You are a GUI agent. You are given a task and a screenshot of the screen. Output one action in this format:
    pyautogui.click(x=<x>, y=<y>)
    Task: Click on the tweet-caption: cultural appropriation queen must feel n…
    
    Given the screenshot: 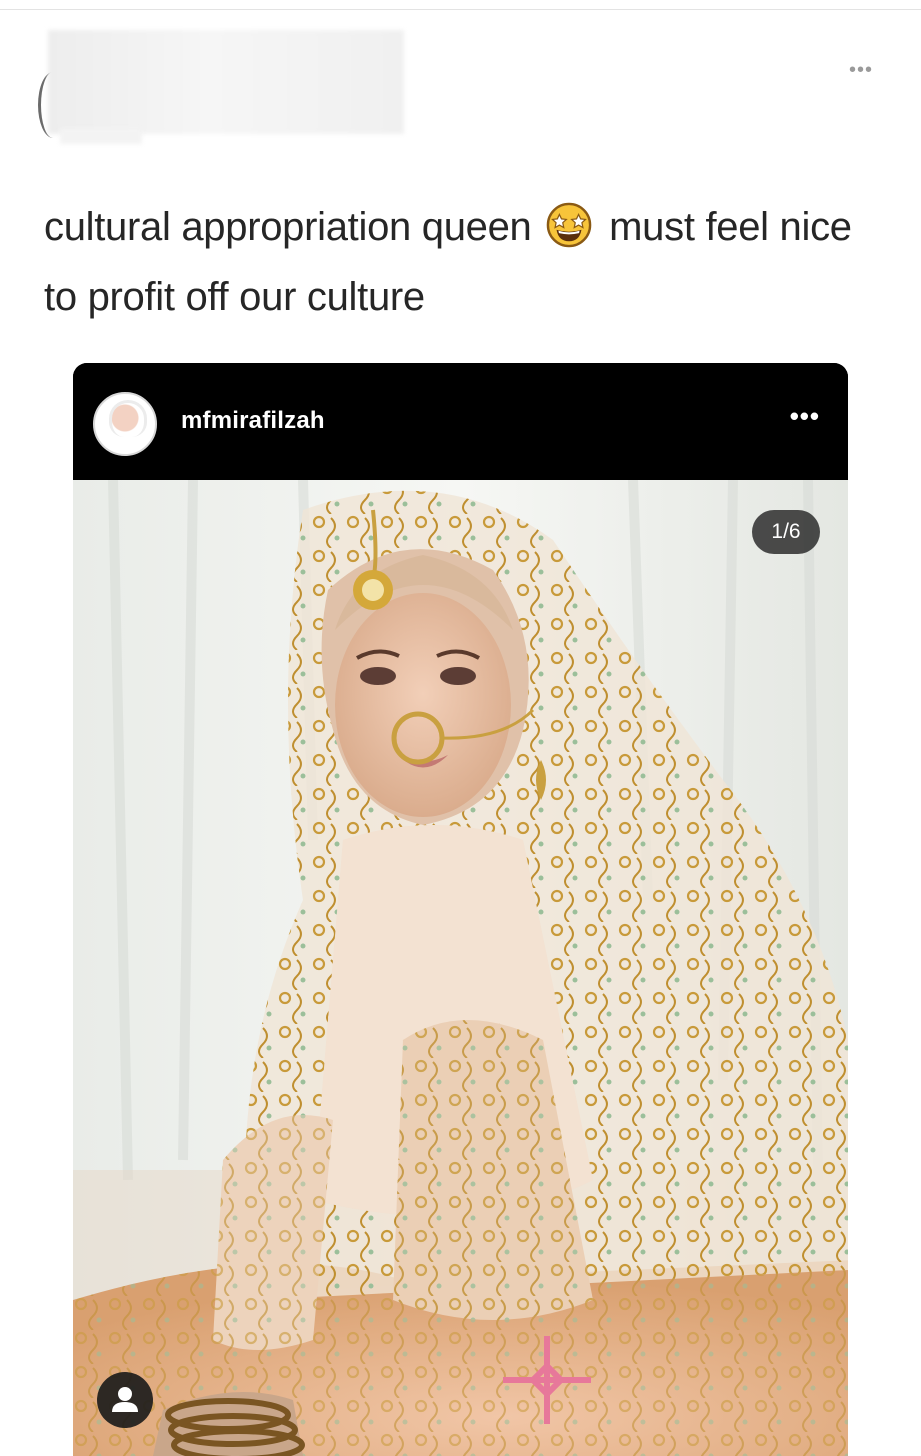 What is the action you would take?
    pyautogui.click(x=459, y=262)
    